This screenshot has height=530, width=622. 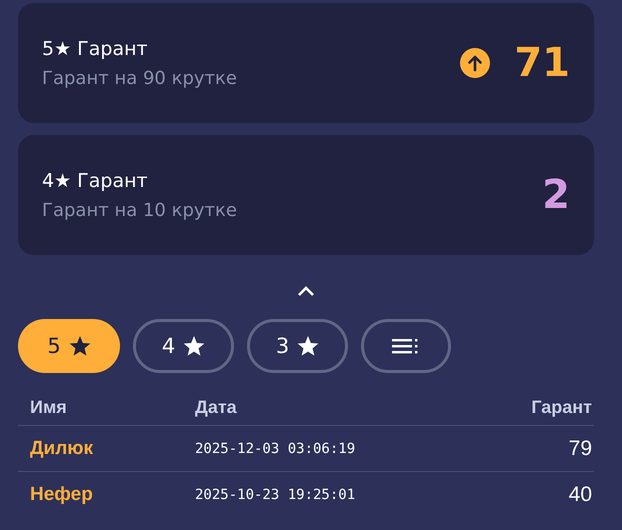 I want to click on filter-chip: 4, so click(x=183, y=346).